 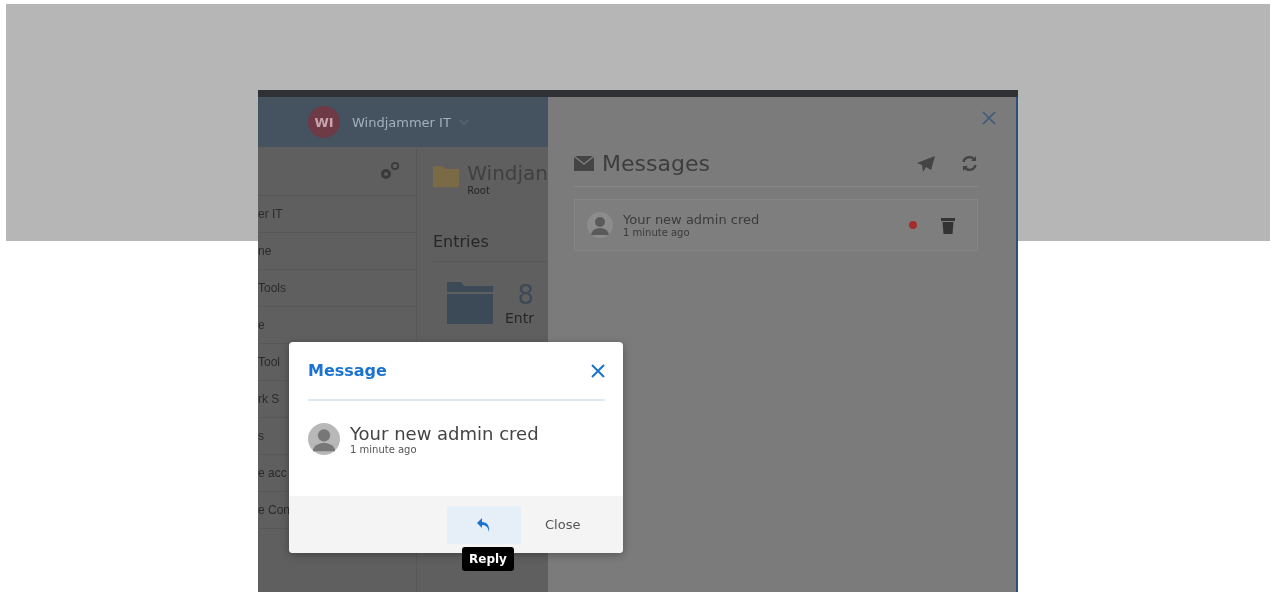 What do you see at coordinates (969, 163) in the screenshot?
I see `refresh-icon` at bounding box center [969, 163].